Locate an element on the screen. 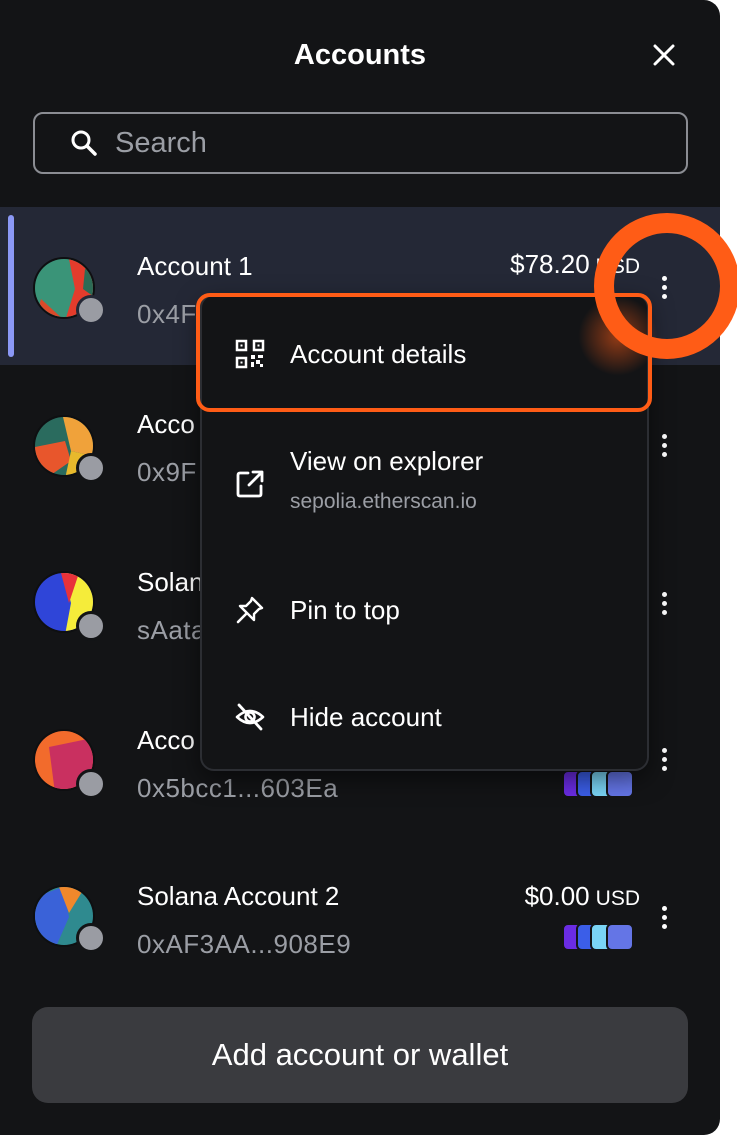  eye-off-icon is located at coordinates (250, 717).